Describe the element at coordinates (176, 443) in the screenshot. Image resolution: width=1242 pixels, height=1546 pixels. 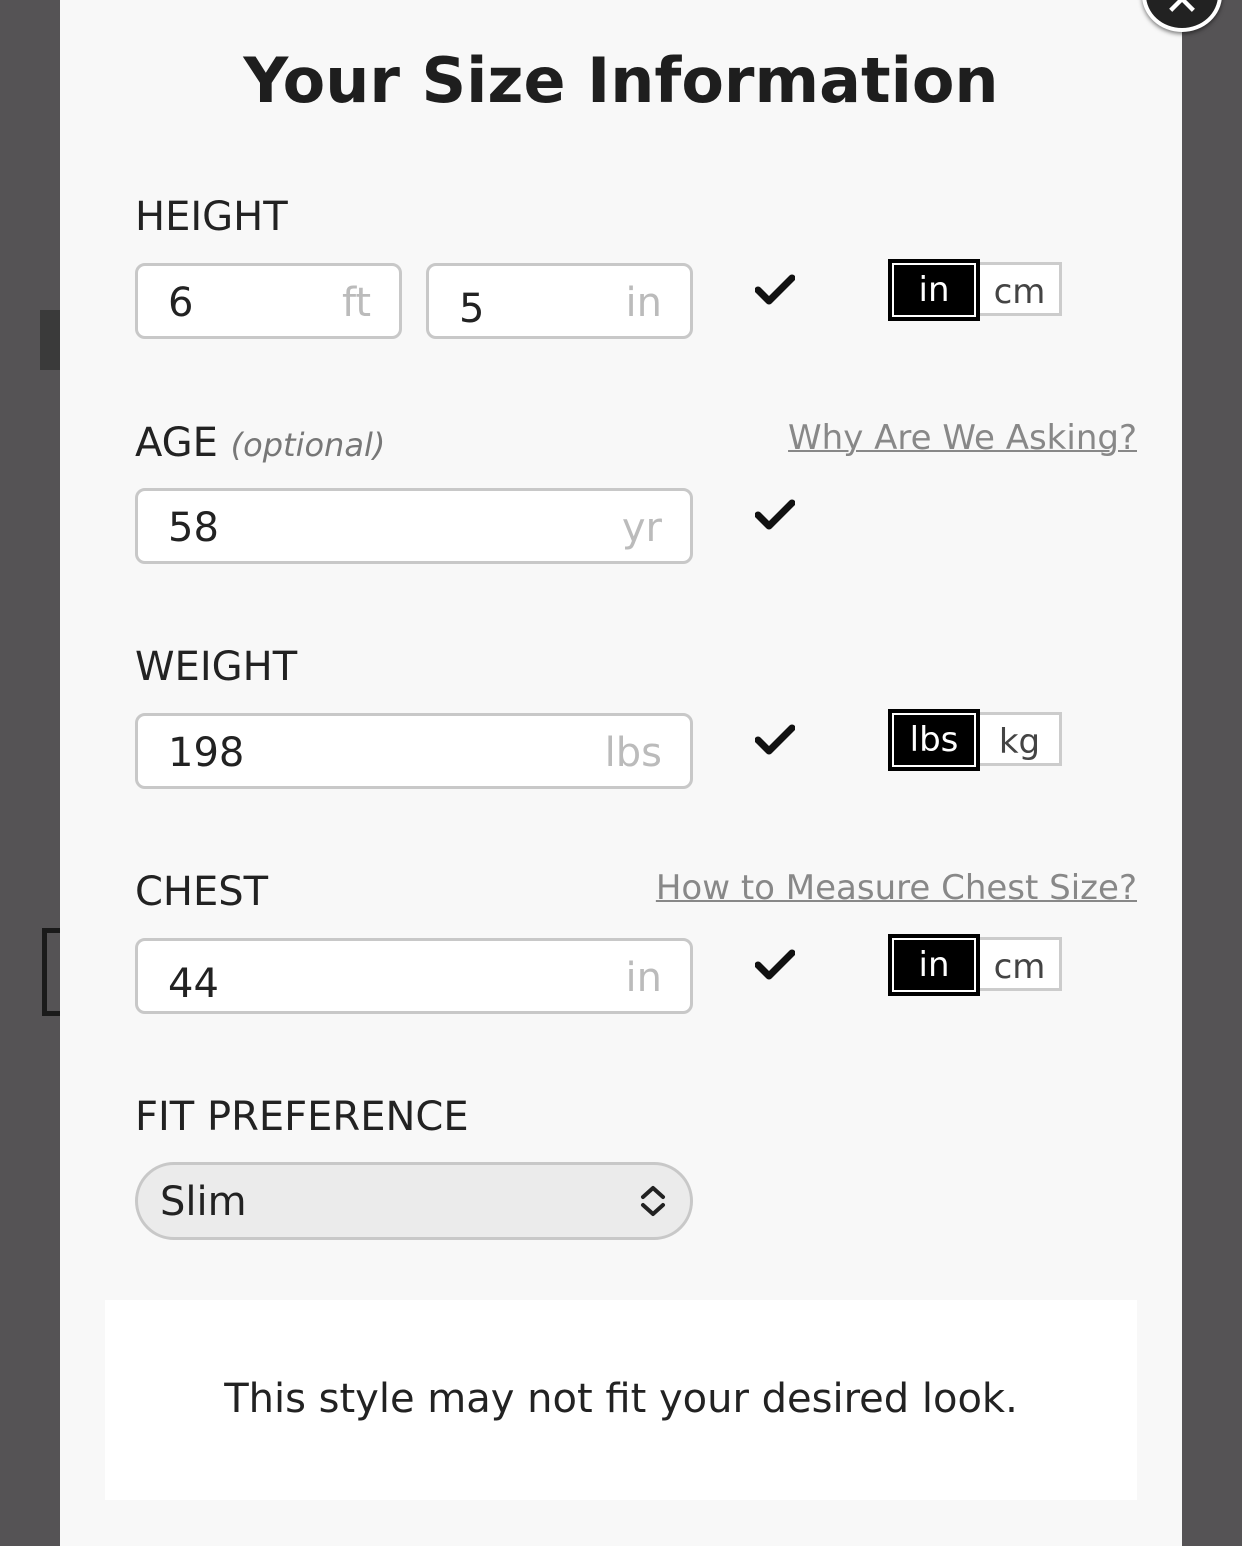
I see `age-label-text: AGE` at that location.